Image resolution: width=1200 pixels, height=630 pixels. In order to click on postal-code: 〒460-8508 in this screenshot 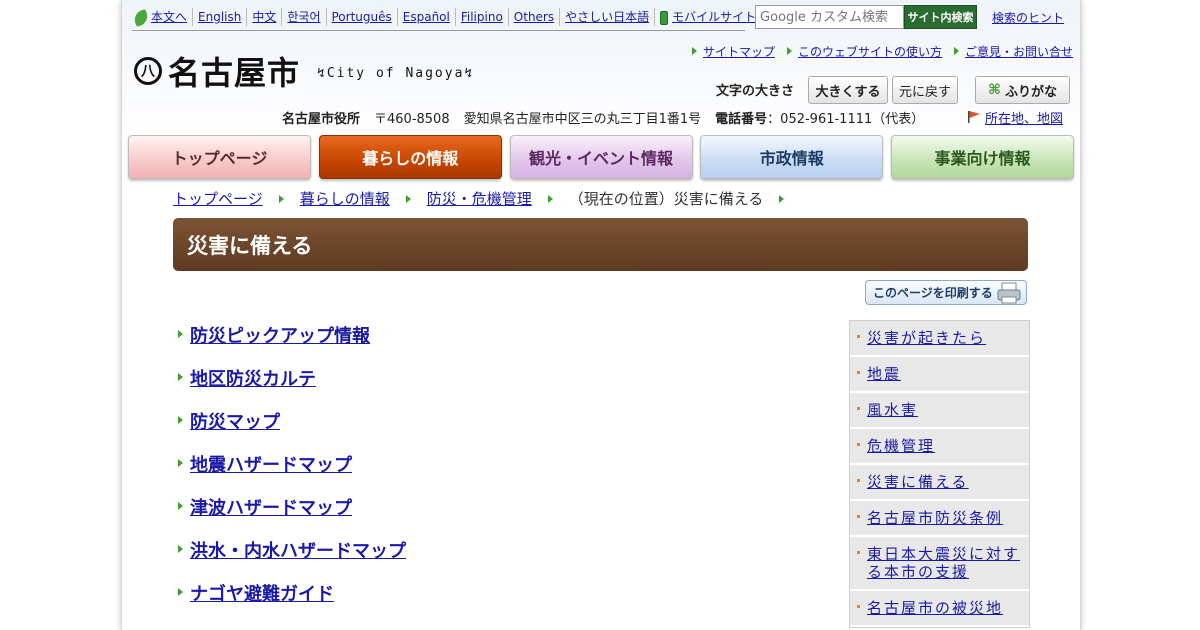, I will do `click(412, 119)`.